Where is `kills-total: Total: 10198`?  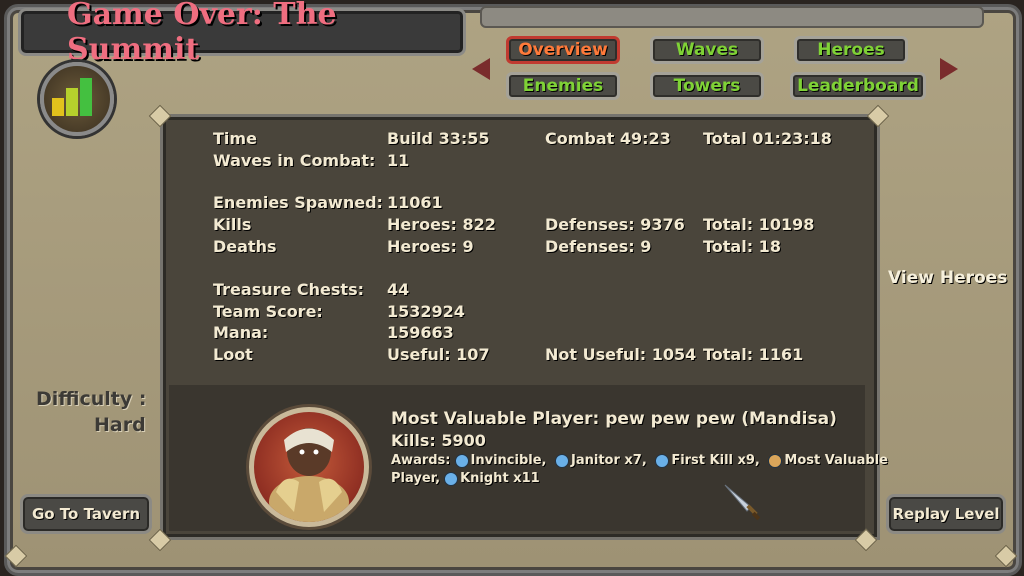 kills-total: Total: 10198 is located at coordinates (759, 224).